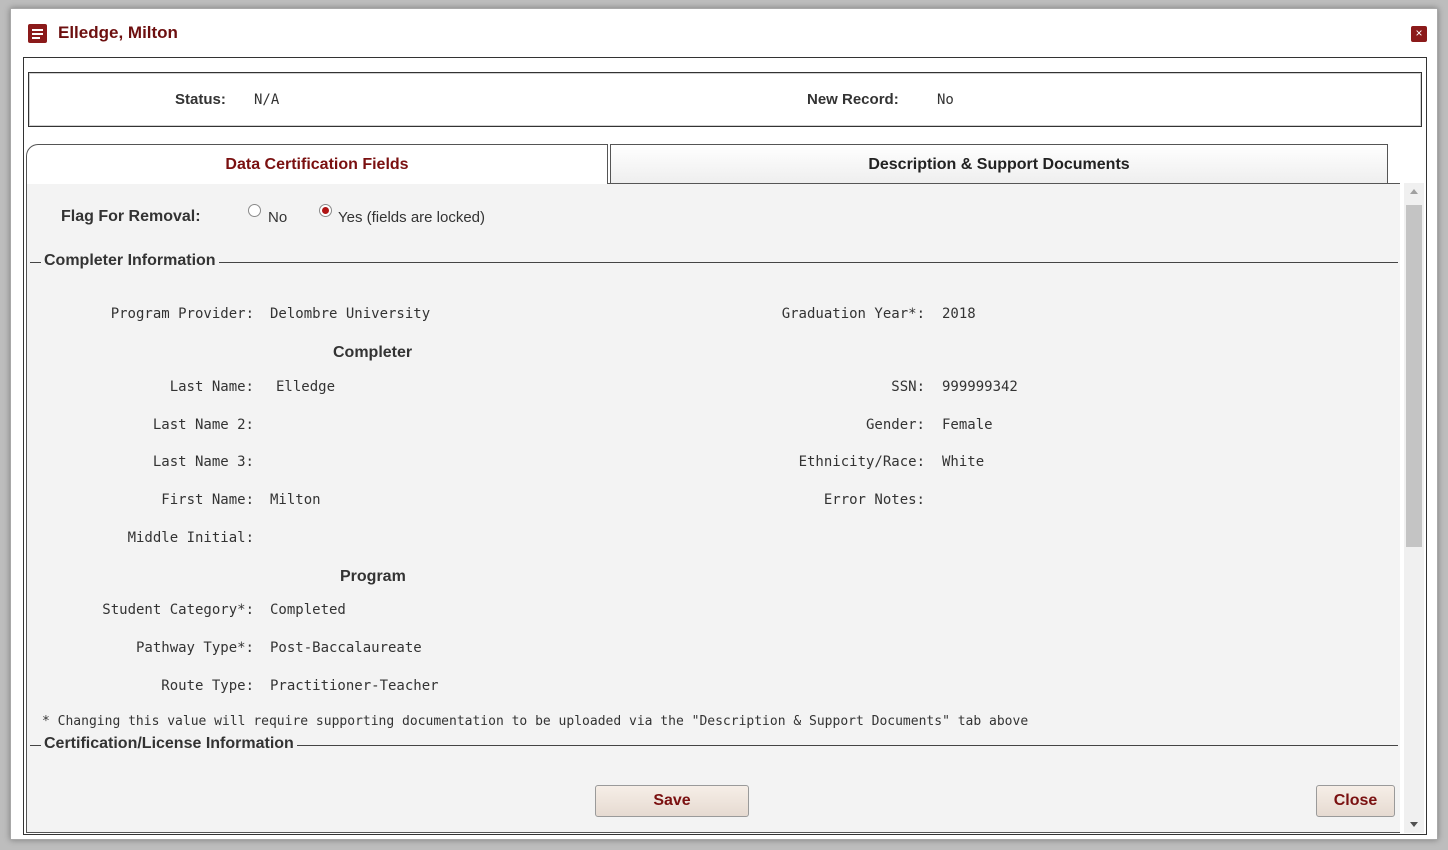 This screenshot has width=1448, height=850. Describe the element at coordinates (254, 210) in the screenshot. I see `flag-no-radio` at that location.